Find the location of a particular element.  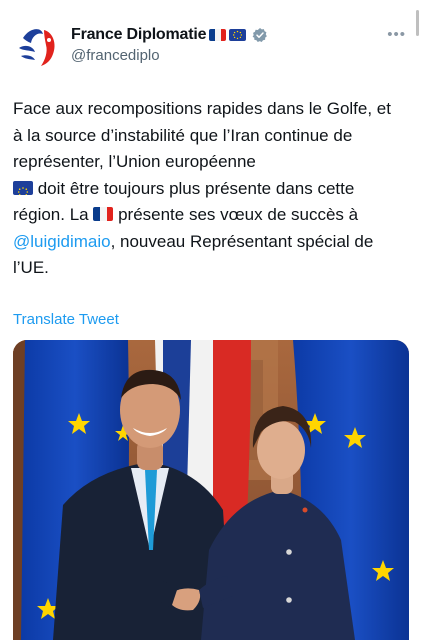

tweet-text-part: présente ses vœux de succès à is located at coordinates (236, 214).